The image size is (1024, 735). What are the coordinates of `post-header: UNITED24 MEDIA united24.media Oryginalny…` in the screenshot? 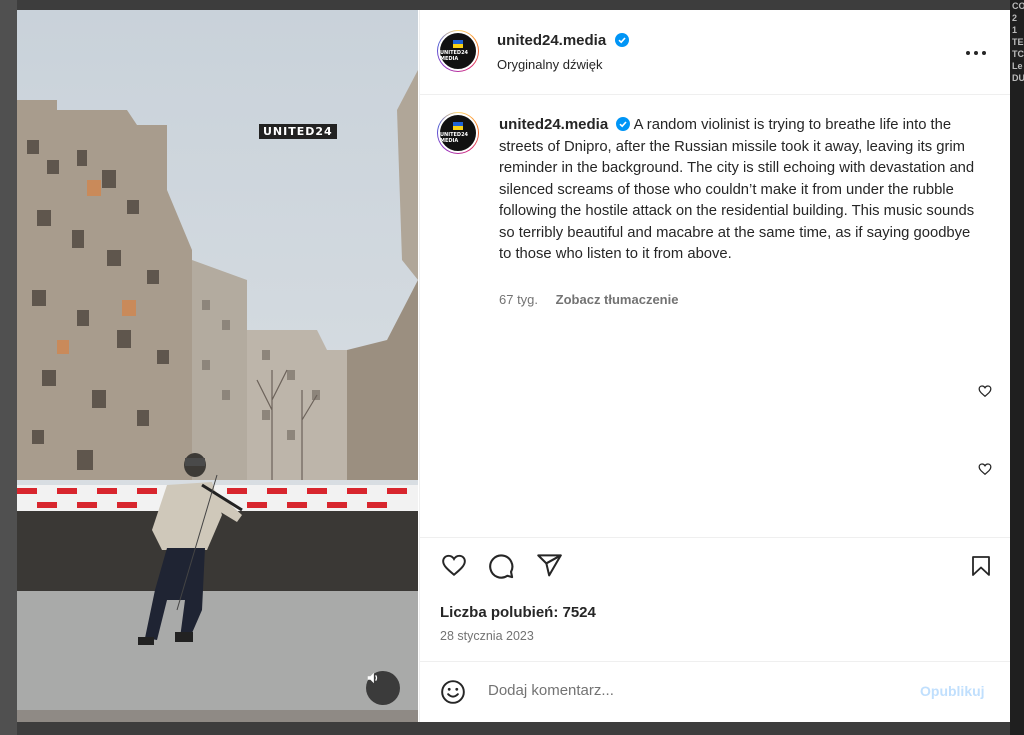 It's located at (715, 52).